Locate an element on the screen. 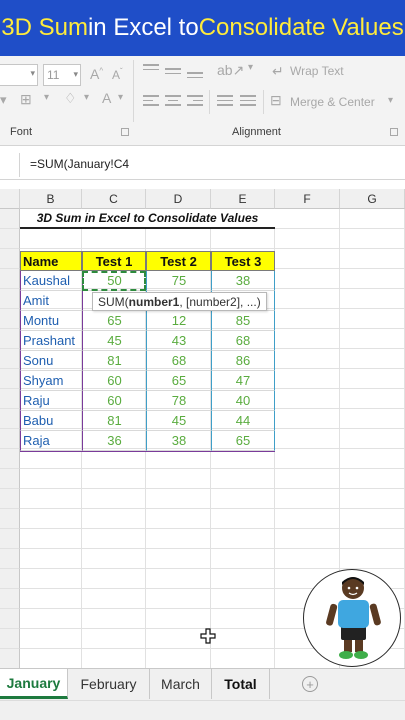 The height and width of the screenshot is (720, 405). test2-cell: 12 is located at coordinates (178, 321).